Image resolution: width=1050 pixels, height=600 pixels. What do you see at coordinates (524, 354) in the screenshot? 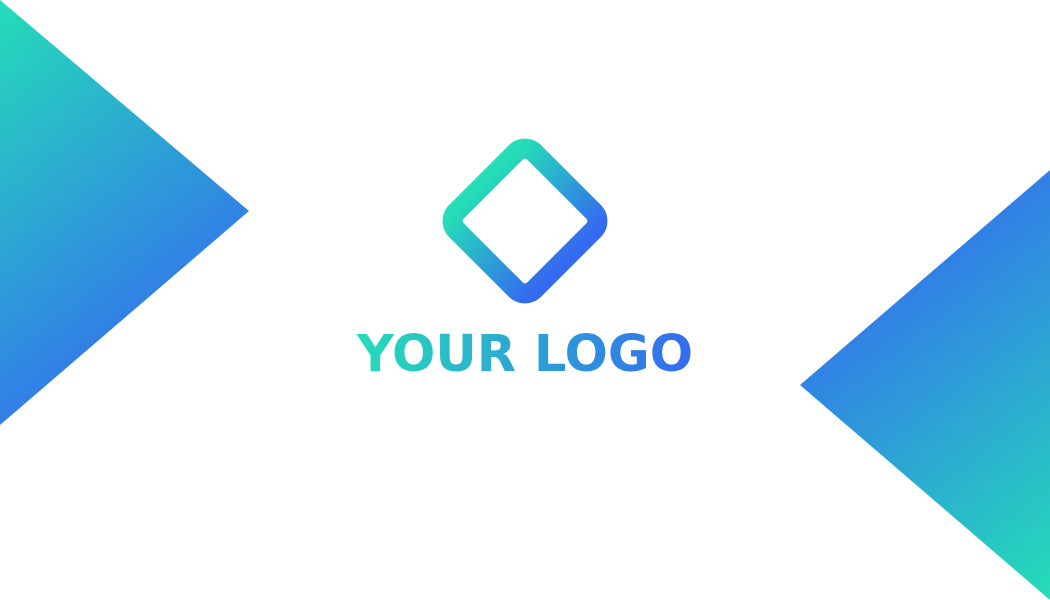
I see `logo-text: YOUR LOGO` at bounding box center [524, 354].